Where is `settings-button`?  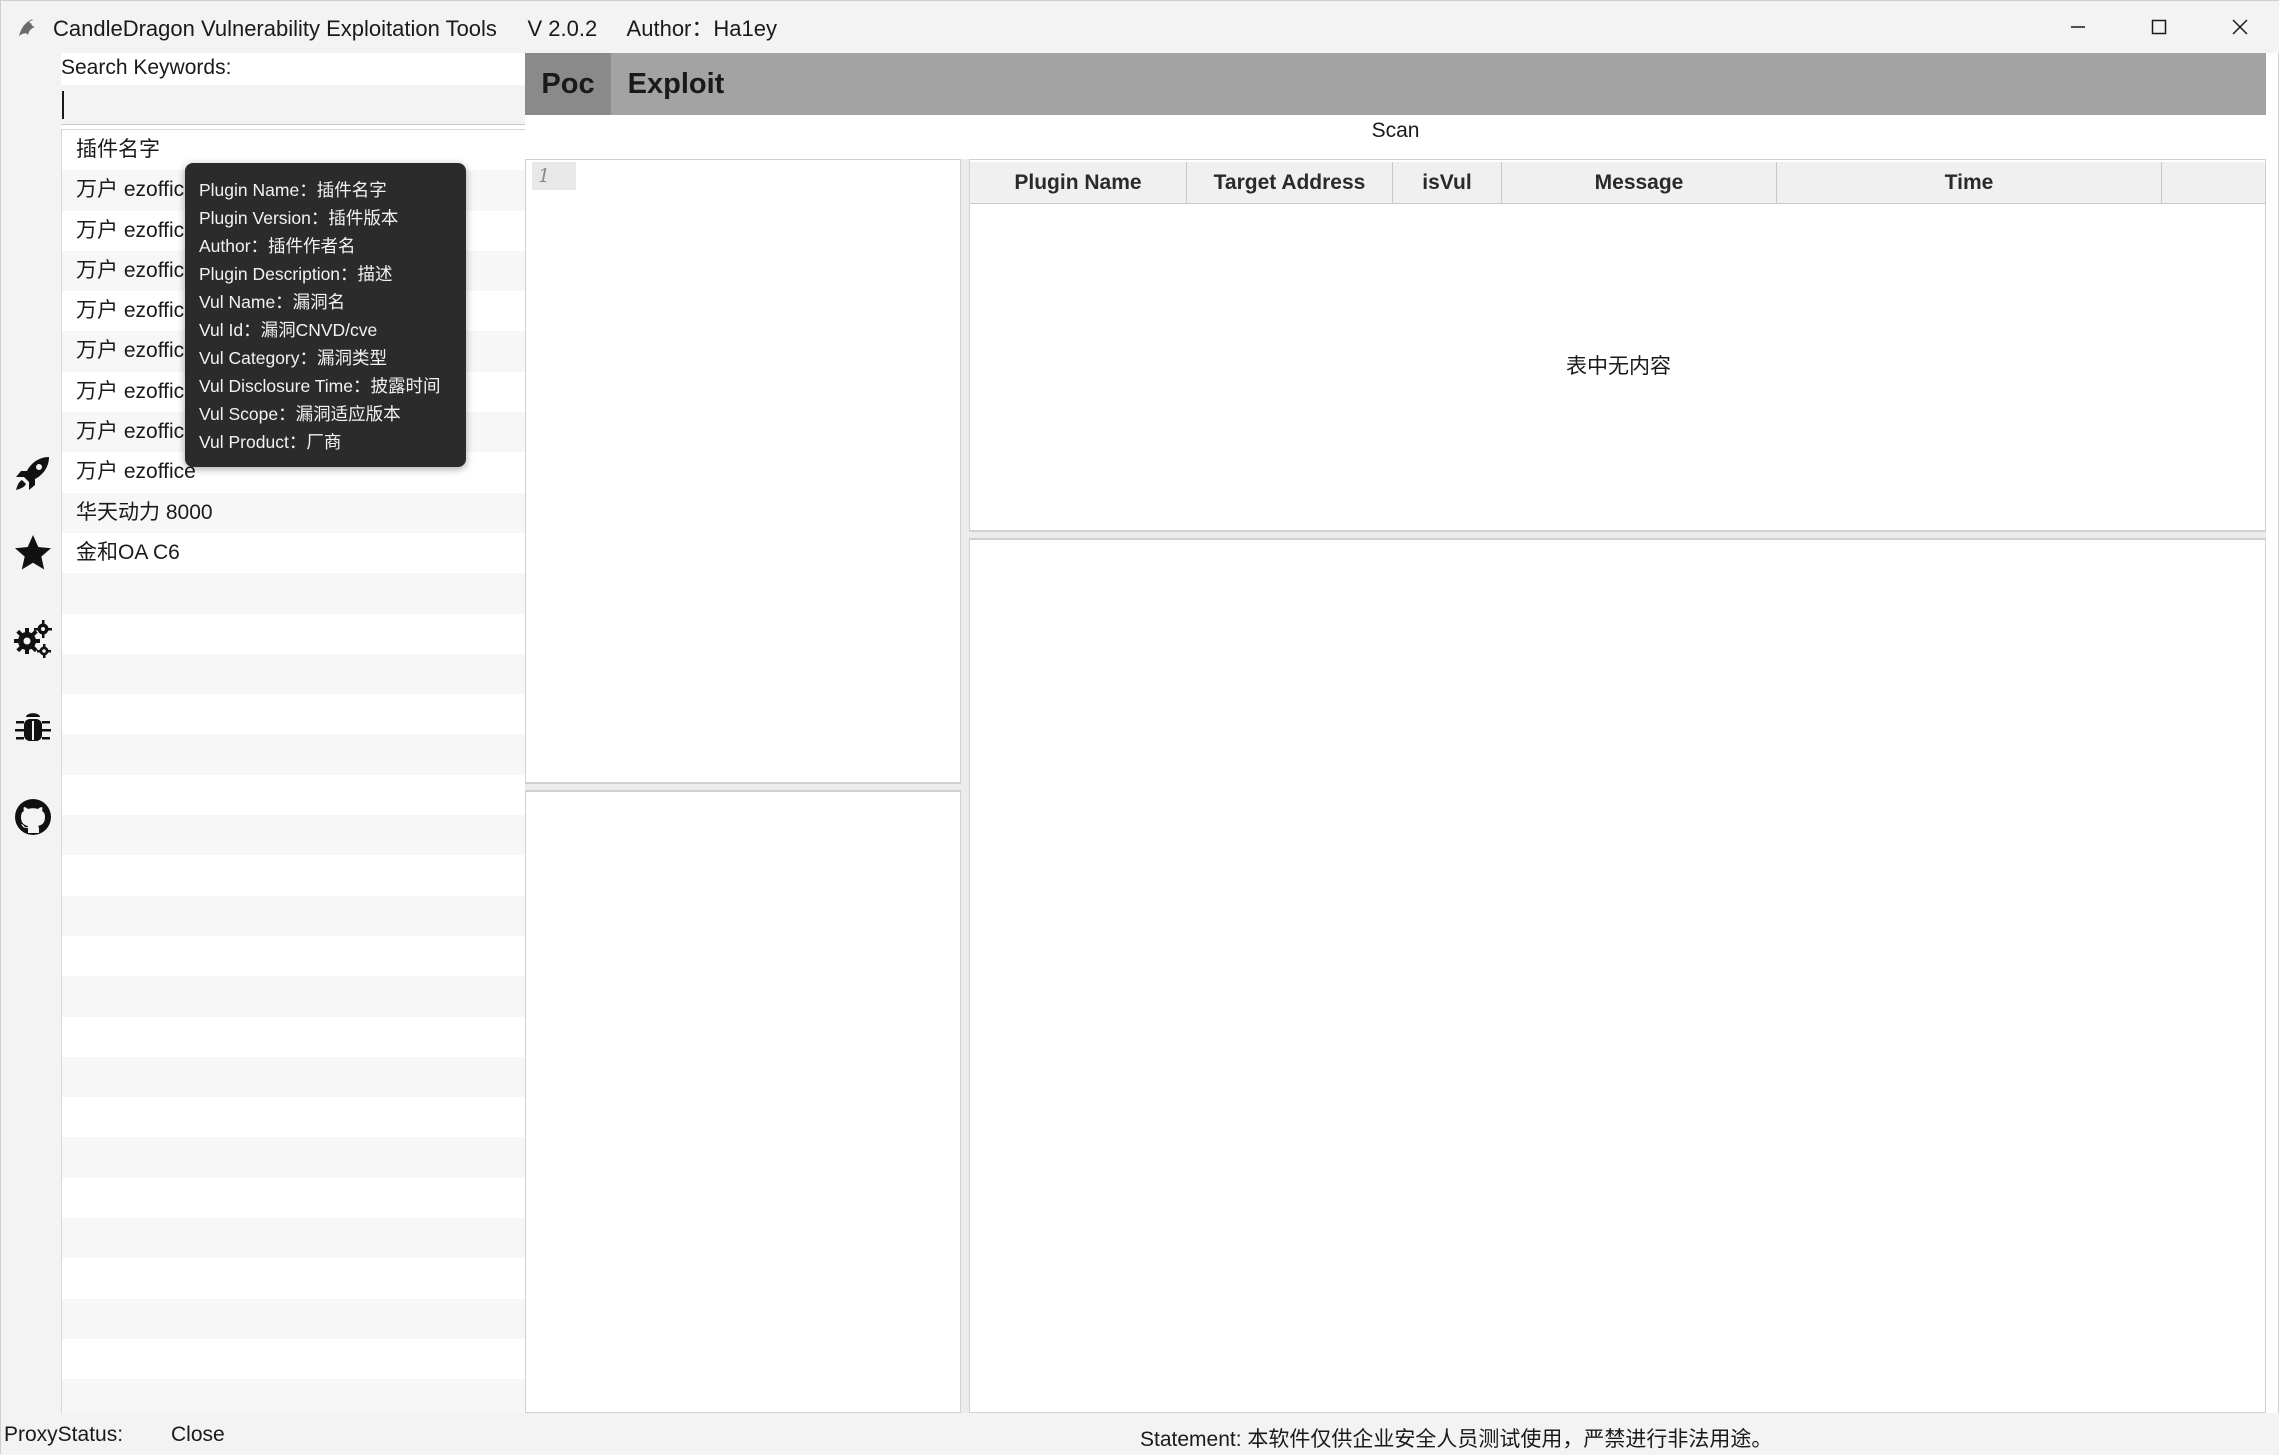
settings-button is located at coordinates (33, 639).